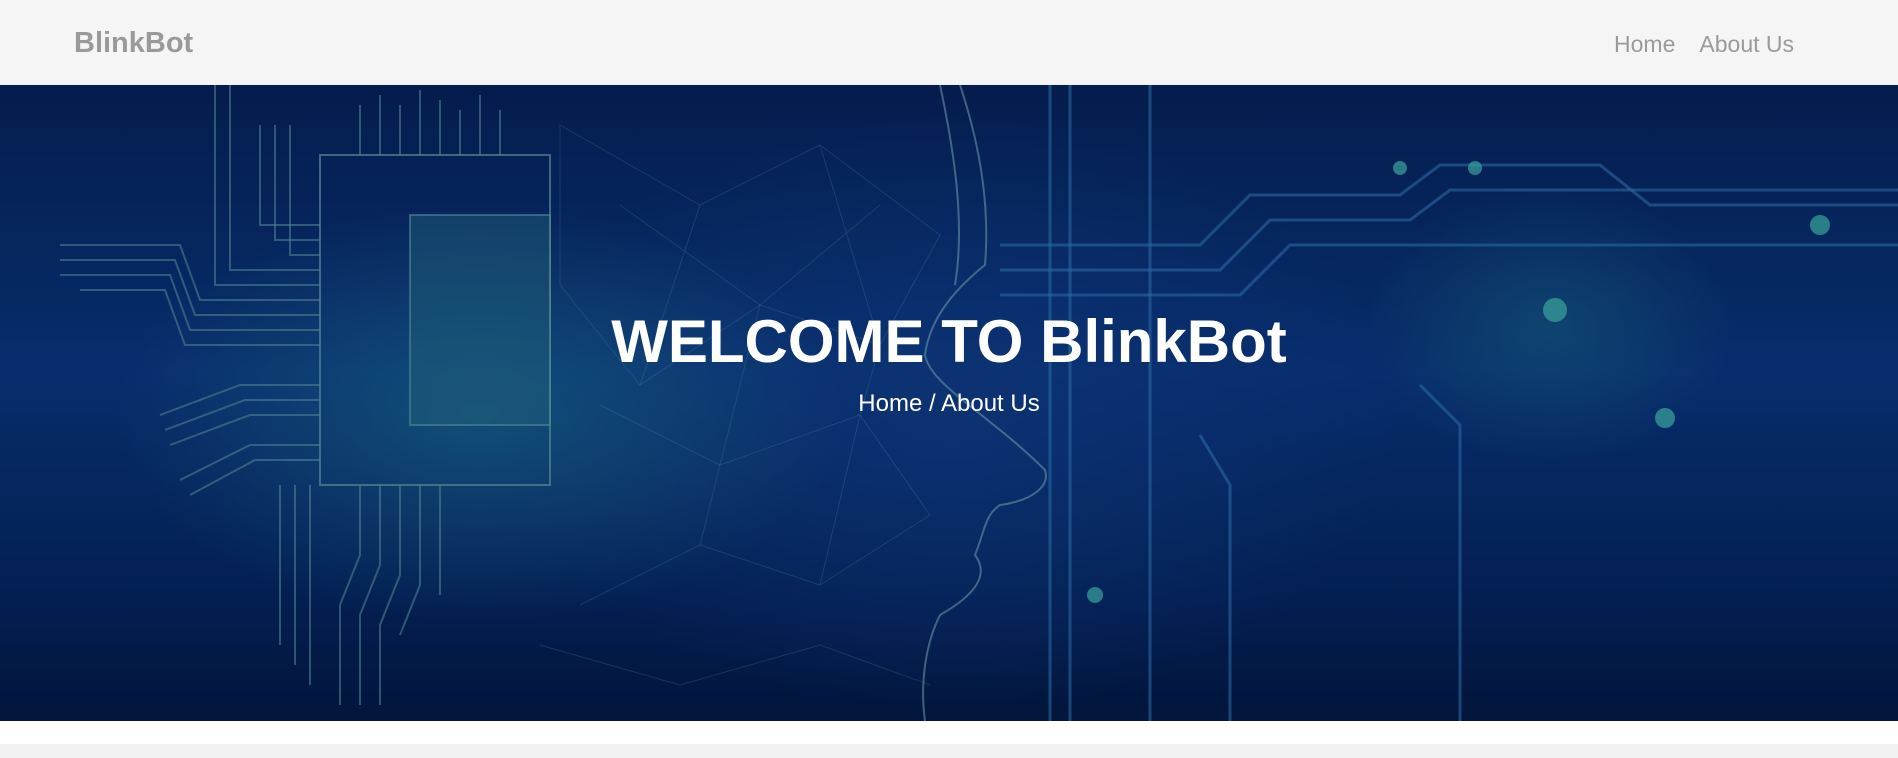 The image size is (1898, 758). Describe the element at coordinates (890, 403) in the screenshot. I see `breadcrumb-home-link: Home` at that location.